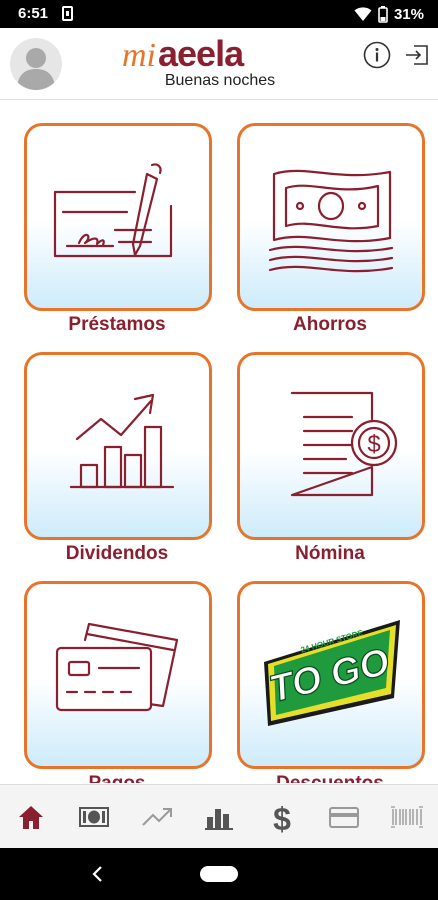 Image resolution: width=438 pixels, height=900 pixels. I want to click on tile-dividendos, so click(118, 446).